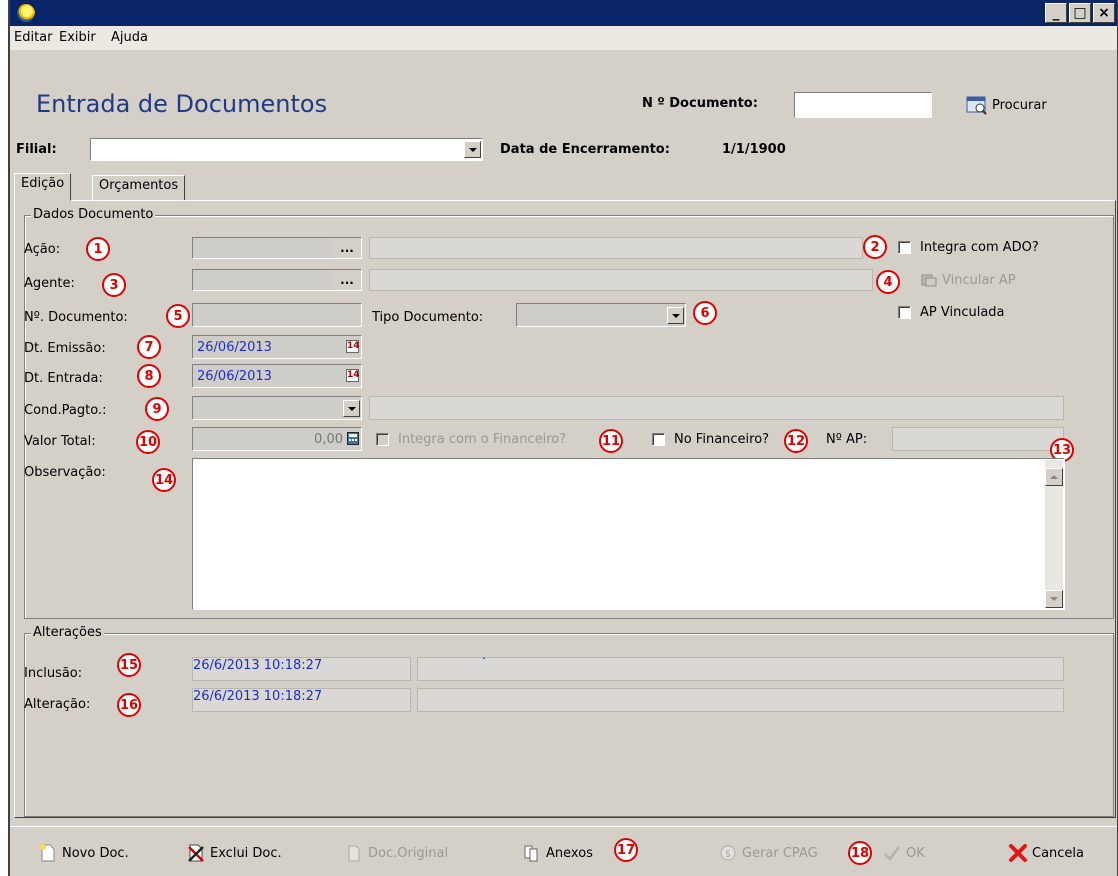 This screenshot has width=1118, height=876. Describe the element at coordinates (621, 280) in the screenshot. I see `agente-description-field` at that location.